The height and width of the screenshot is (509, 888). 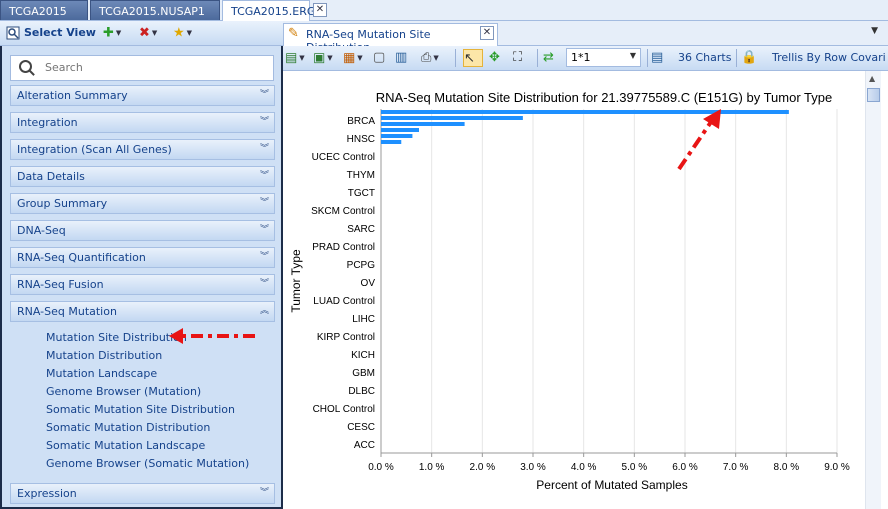 I want to click on trellis-by-row-button: Trellis By Row Covari, so click(x=829, y=57).